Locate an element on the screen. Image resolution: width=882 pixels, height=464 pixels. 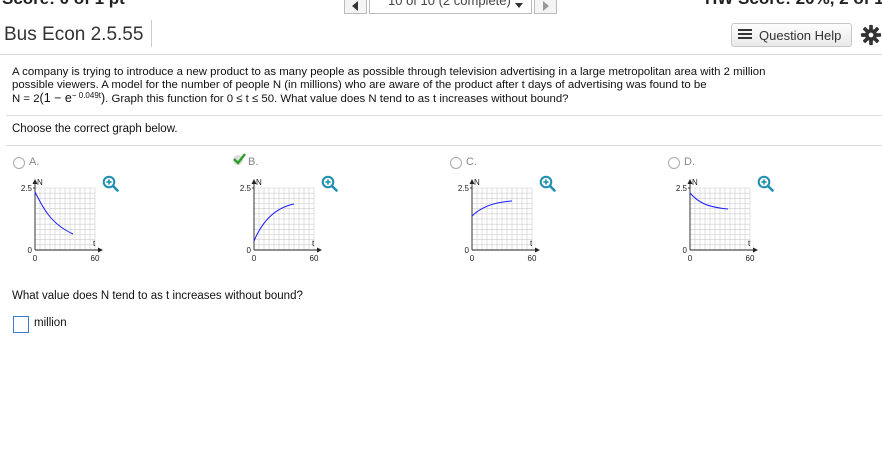
triangle-left-icon is located at coordinates (355, 6).